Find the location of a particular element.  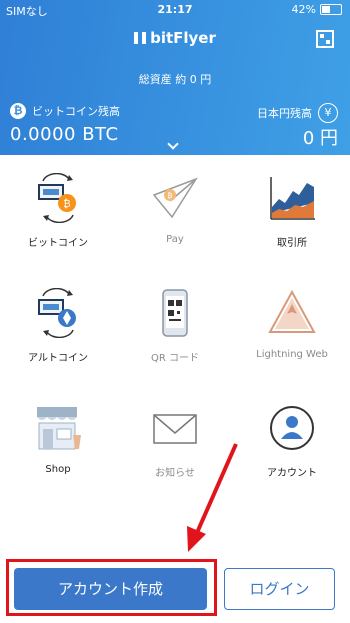

menu-item-label: アカウント is located at coordinates (292, 473).